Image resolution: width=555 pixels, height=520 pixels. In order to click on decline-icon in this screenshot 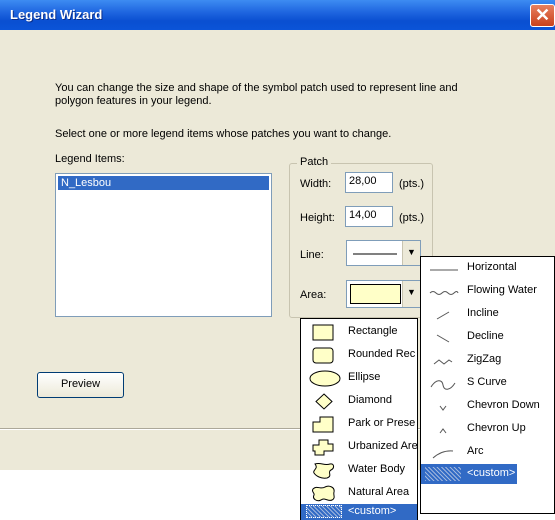, I will do `click(443, 338)`.